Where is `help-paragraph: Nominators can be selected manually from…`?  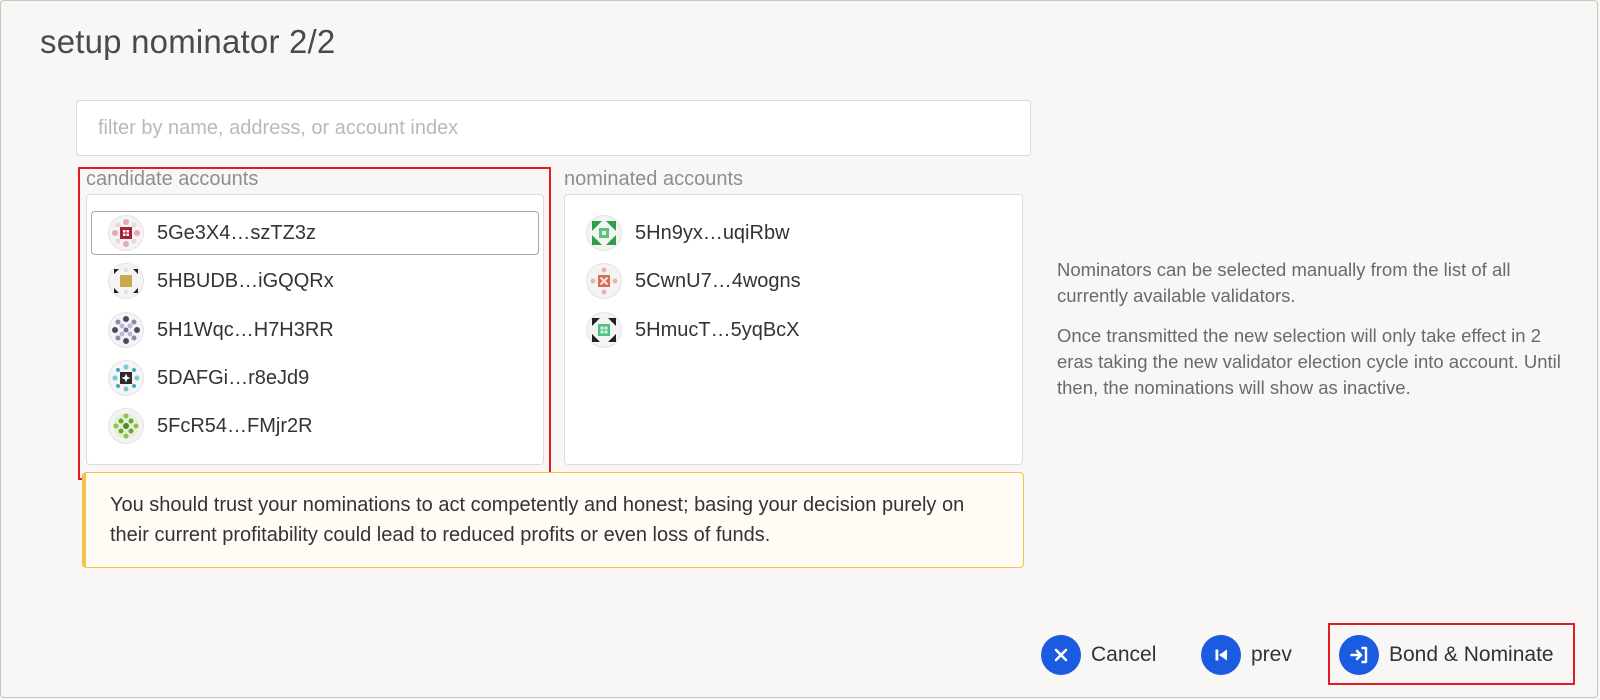
help-paragraph: Nominators can be selected manually from… is located at coordinates (1284, 282).